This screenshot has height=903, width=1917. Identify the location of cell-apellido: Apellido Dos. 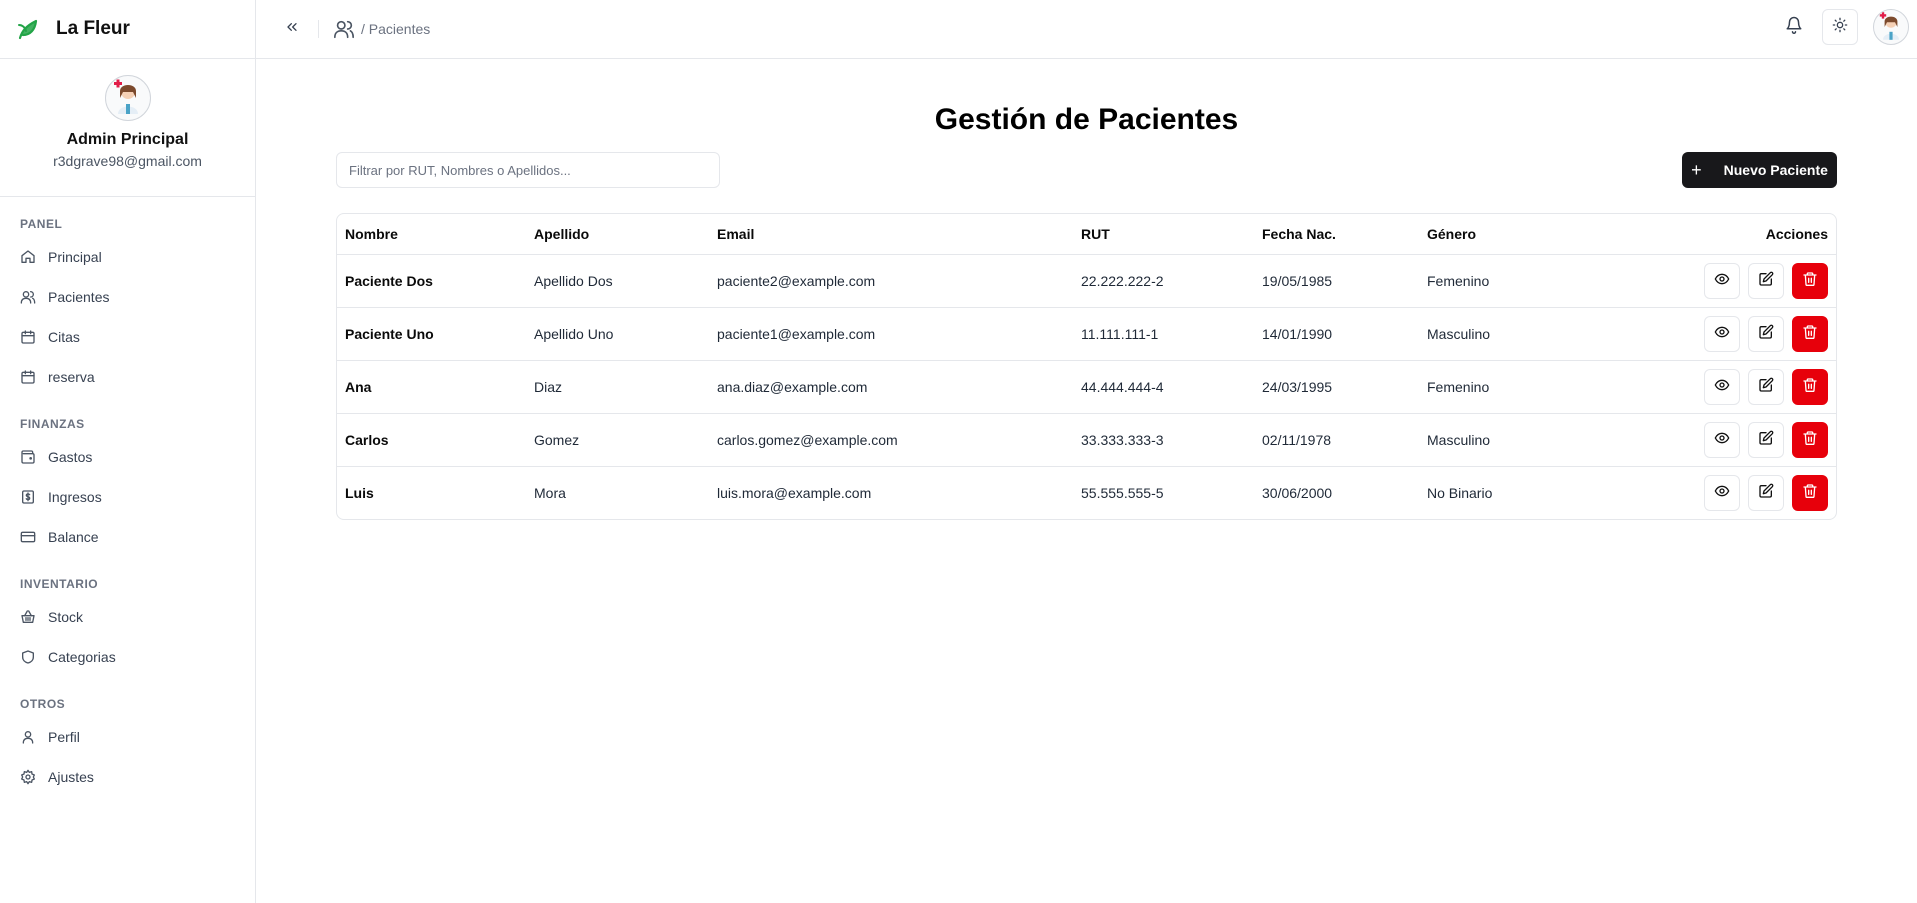
(617, 281).